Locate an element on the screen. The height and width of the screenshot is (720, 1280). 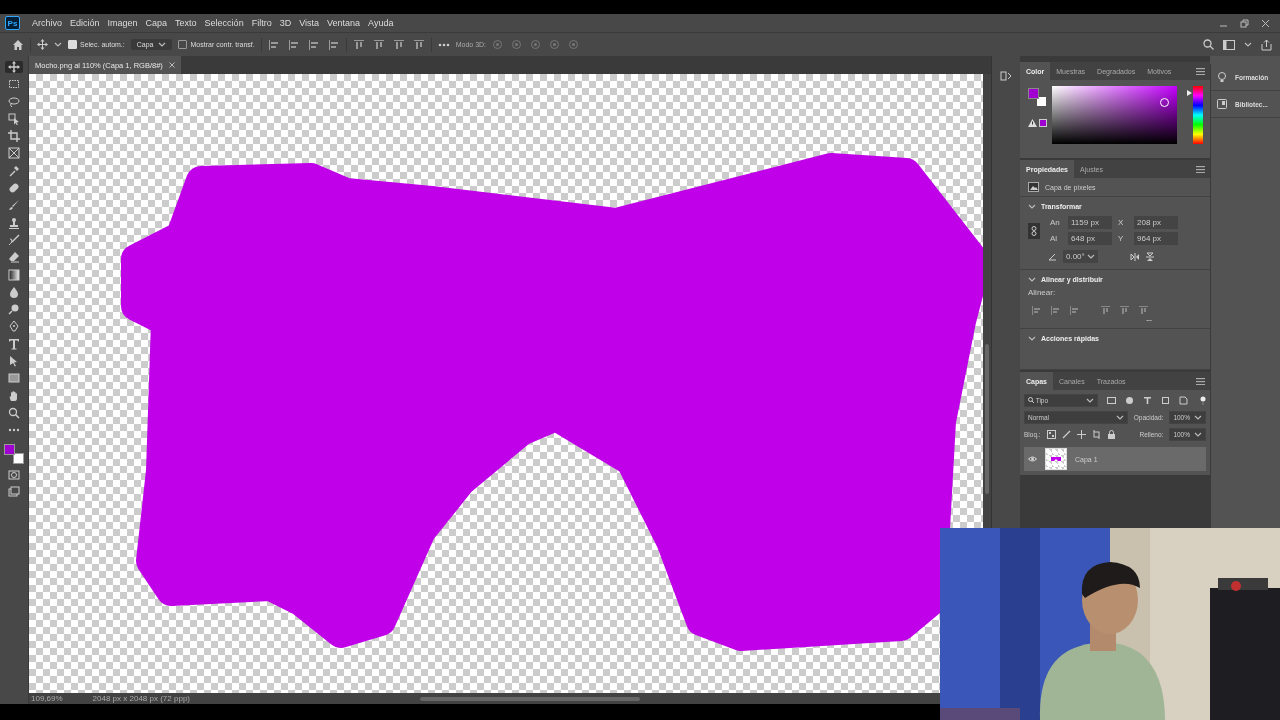
menu-item: 3D is located at coordinates (285, 23).